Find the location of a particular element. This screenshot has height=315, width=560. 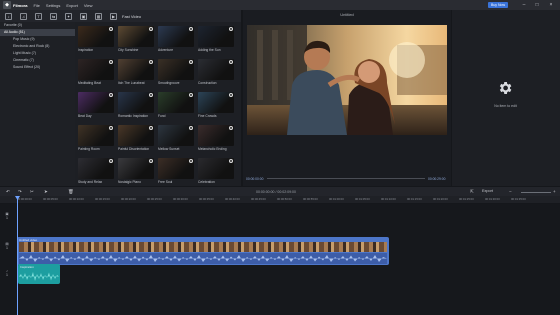

buy-now-button: Buy Now is located at coordinates (498, 5).